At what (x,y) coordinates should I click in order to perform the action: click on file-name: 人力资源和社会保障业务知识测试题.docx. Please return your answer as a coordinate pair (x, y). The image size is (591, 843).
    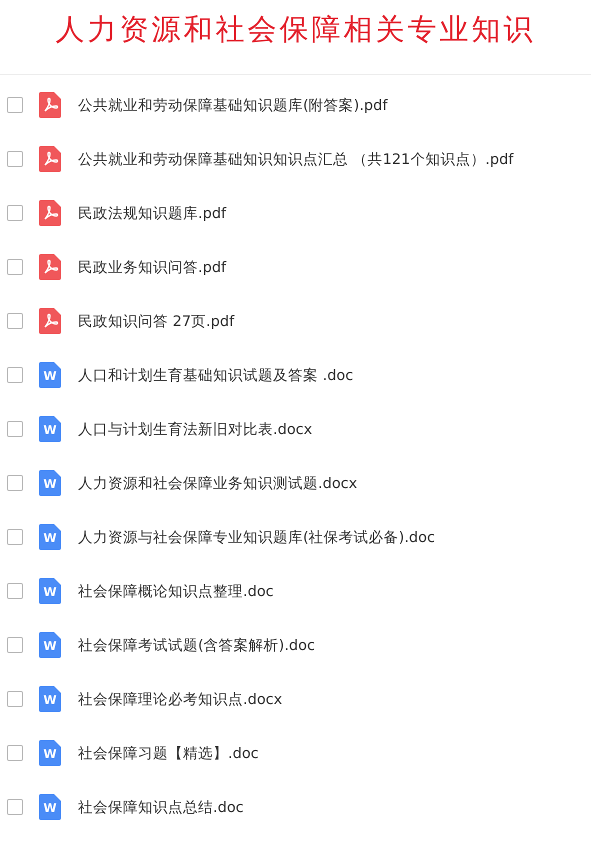
    Looking at the image, I should click on (218, 483).